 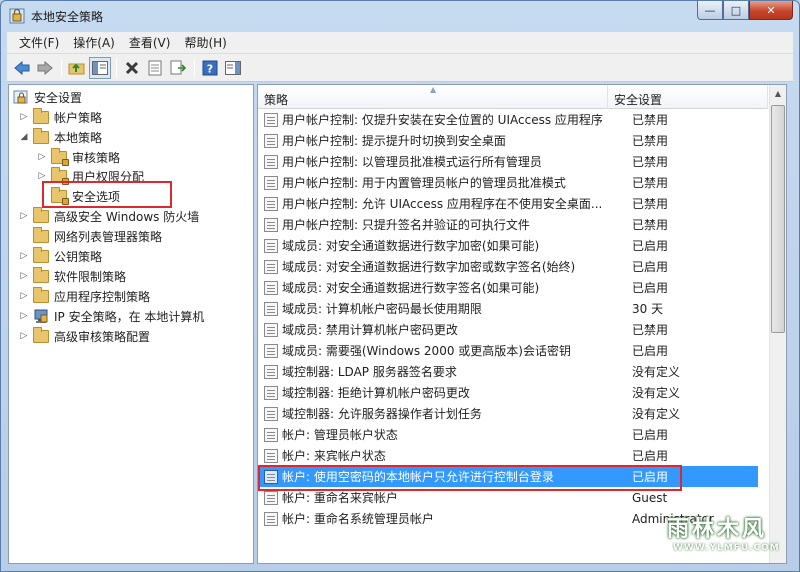 What do you see at coordinates (233, 68) in the screenshot?
I see `show-action-pane-button` at bounding box center [233, 68].